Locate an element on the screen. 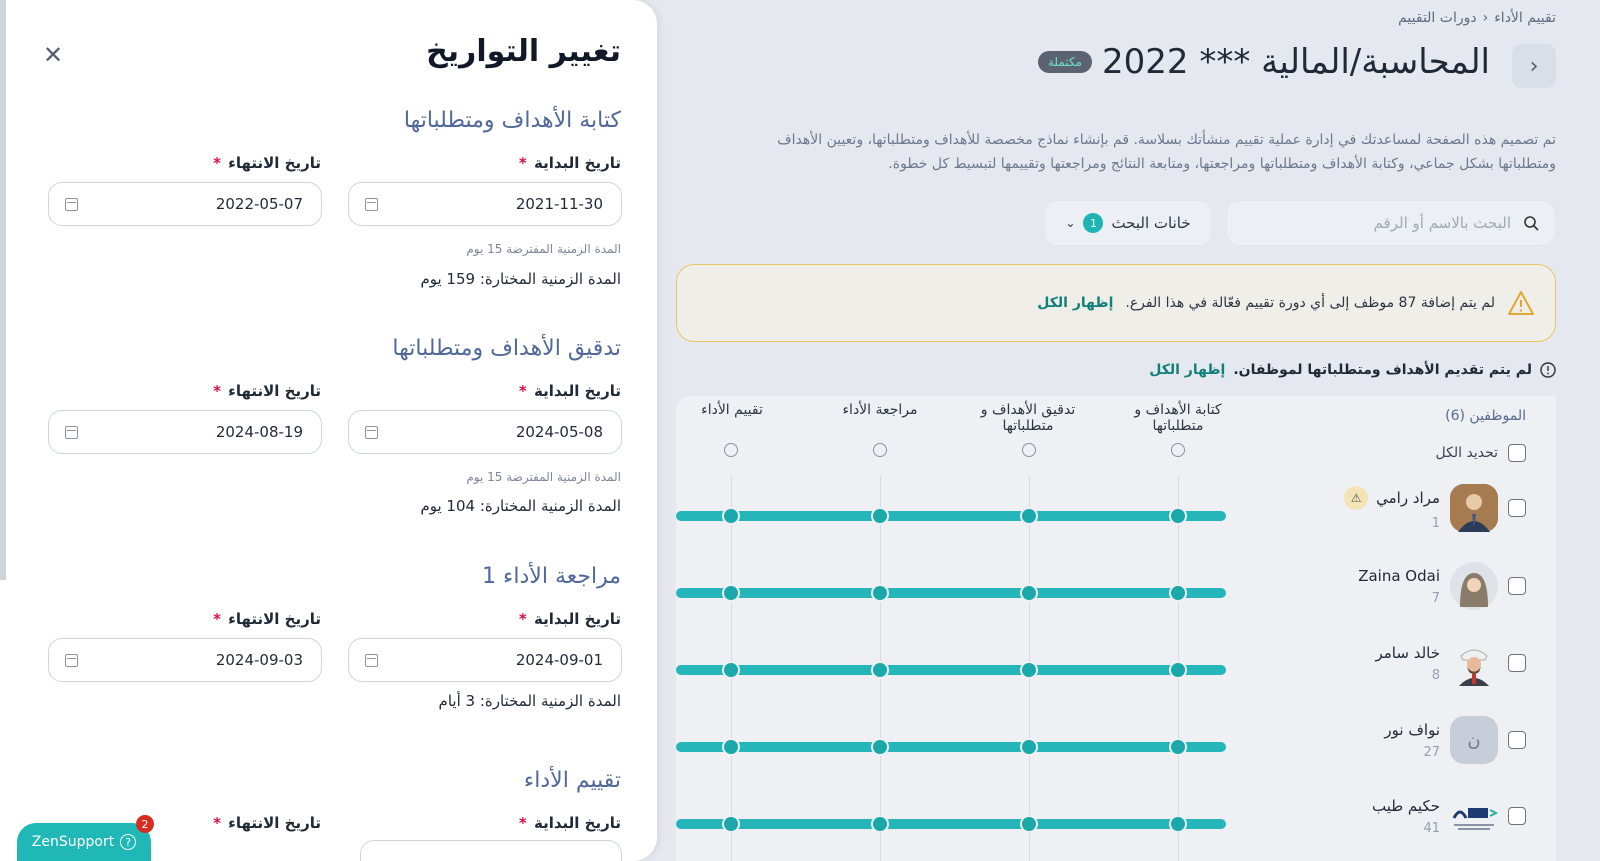 This screenshot has height=861, width=1600. start-date-input: 2021-11-30 is located at coordinates (485, 204).